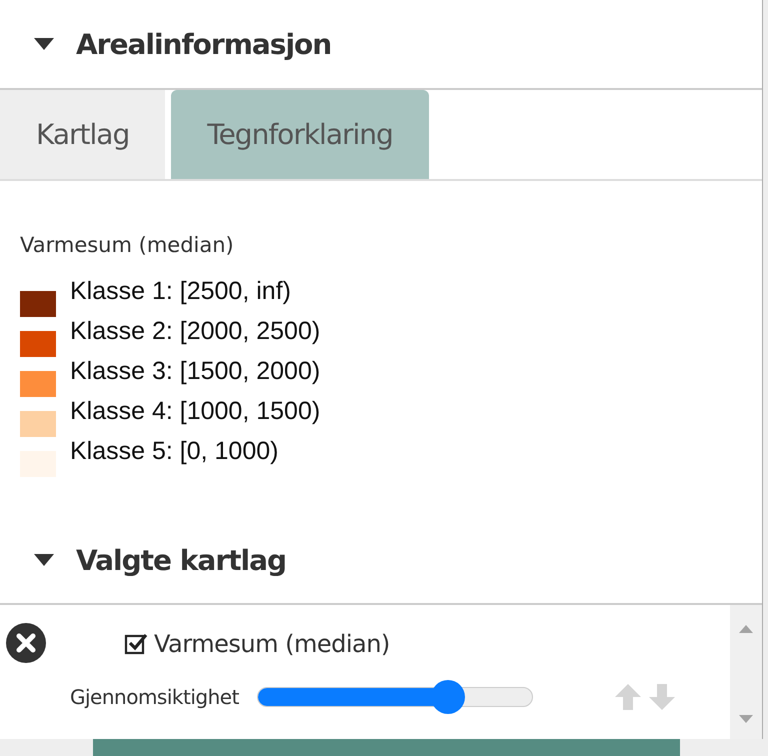 The image size is (768, 756). I want to click on legend-label: Klasse 4: [1000, 1500), so click(195, 411).